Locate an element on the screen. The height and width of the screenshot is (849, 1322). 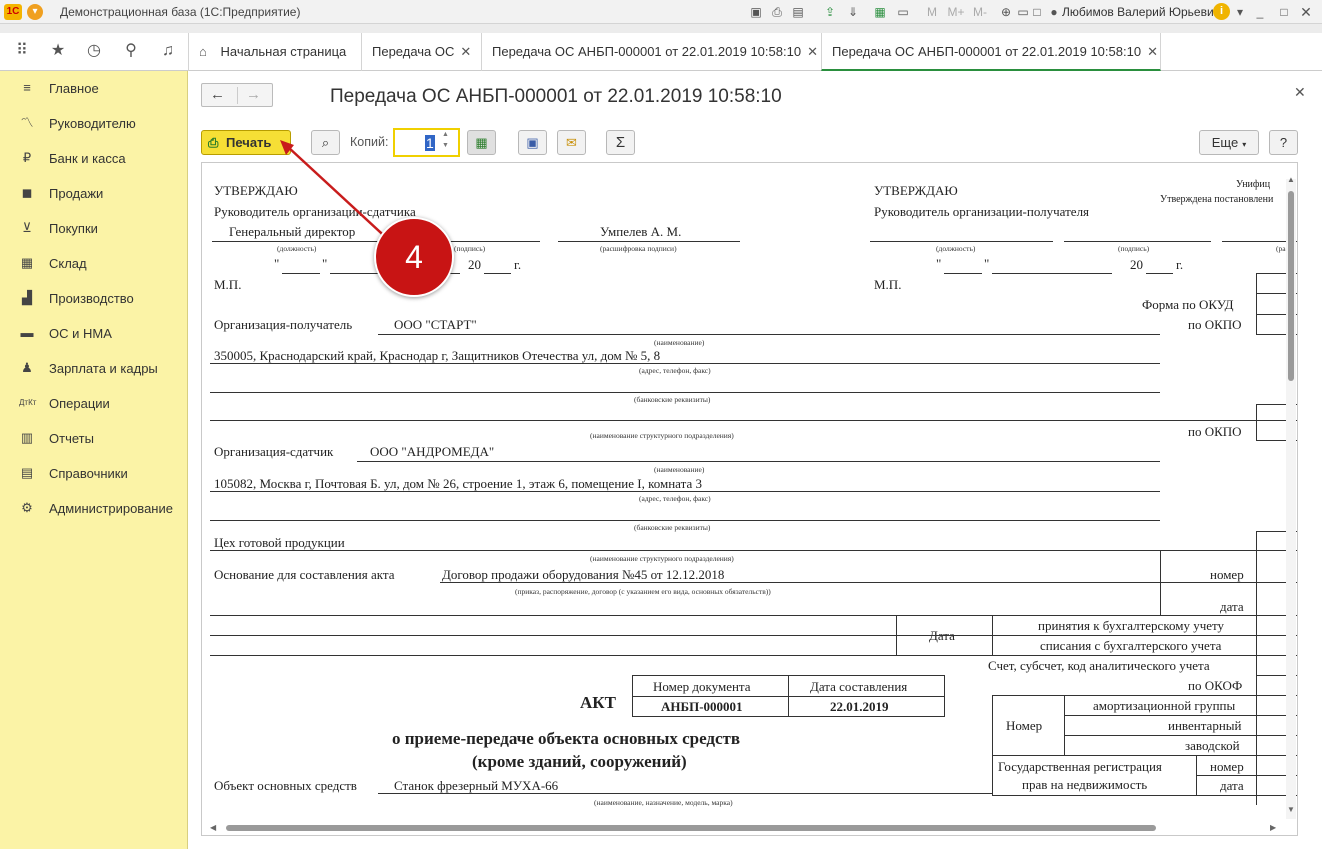
sidebar-item-catalogs: ▤ Справочники is located at coordinates (94, 473).